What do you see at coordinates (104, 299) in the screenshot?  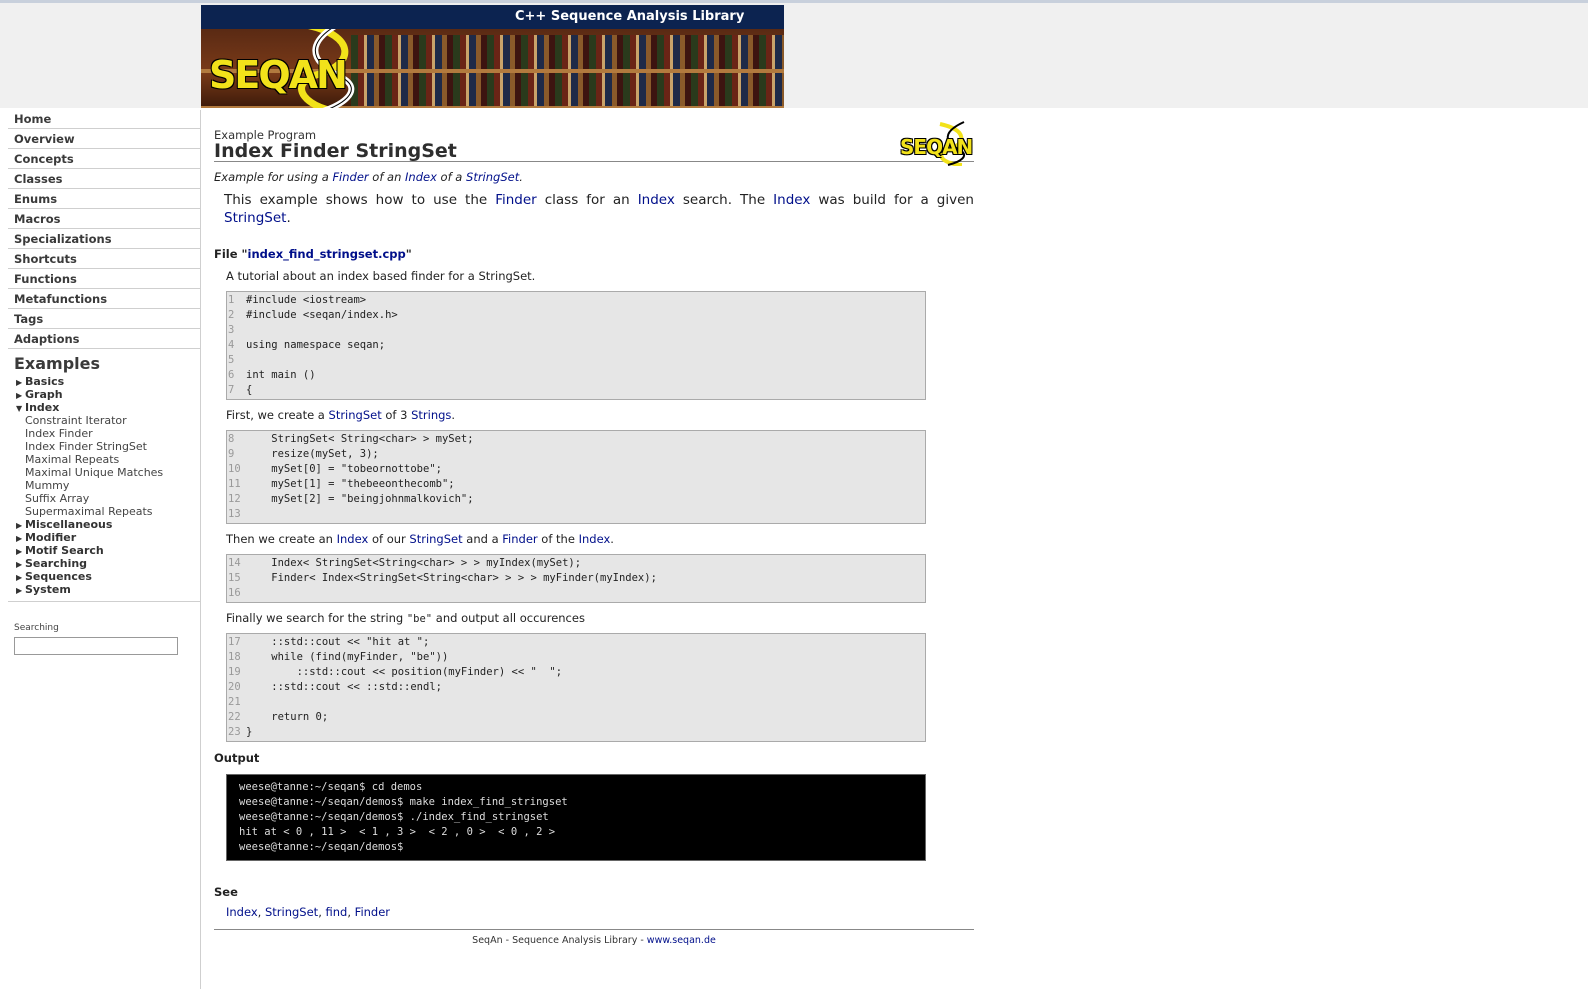 I see `nav-item-metafunctions: Metafunctions` at bounding box center [104, 299].